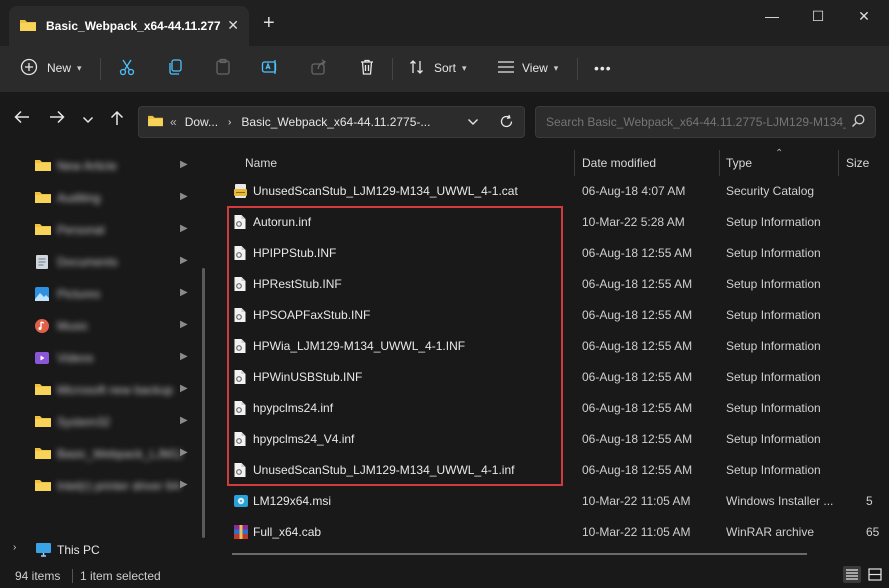 The height and width of the screenshot is (588, 889). Describe the element at coordinates (230, 122) in the screenshot. I see `breadcrumb-chevron-icon: ›` at that location.